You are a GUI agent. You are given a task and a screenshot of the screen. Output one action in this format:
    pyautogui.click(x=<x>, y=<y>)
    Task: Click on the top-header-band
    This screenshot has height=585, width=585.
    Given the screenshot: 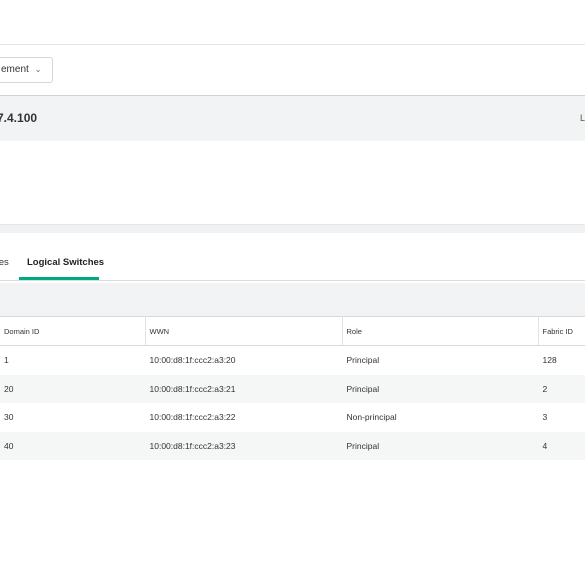 What is the action you would take?
    pyautogui.click(x=292, y=22)
    